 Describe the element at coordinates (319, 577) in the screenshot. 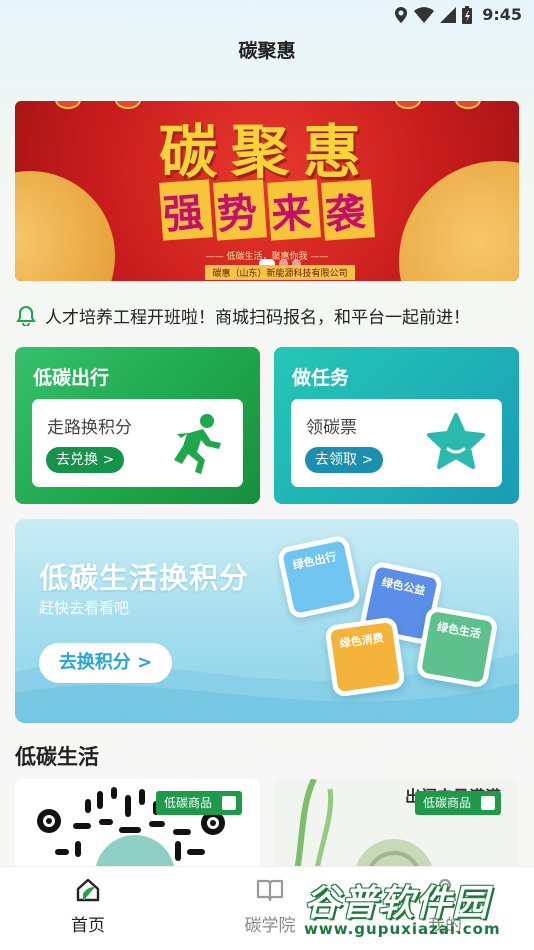

I see `tile-green-travel: 绿色出行` at that location.